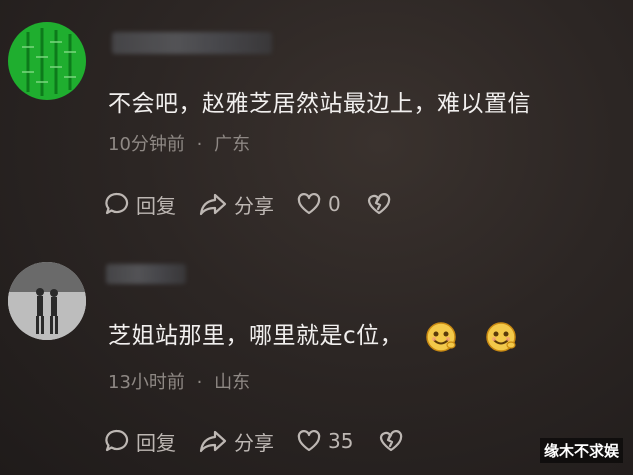 This screenshot has height=475, width=633. What do you see at coordinates (256, 336) in the screenshot?
I see `comment-text-content: 芝姐站那里，哪里就是c位，` at bounding box center [256, 336].